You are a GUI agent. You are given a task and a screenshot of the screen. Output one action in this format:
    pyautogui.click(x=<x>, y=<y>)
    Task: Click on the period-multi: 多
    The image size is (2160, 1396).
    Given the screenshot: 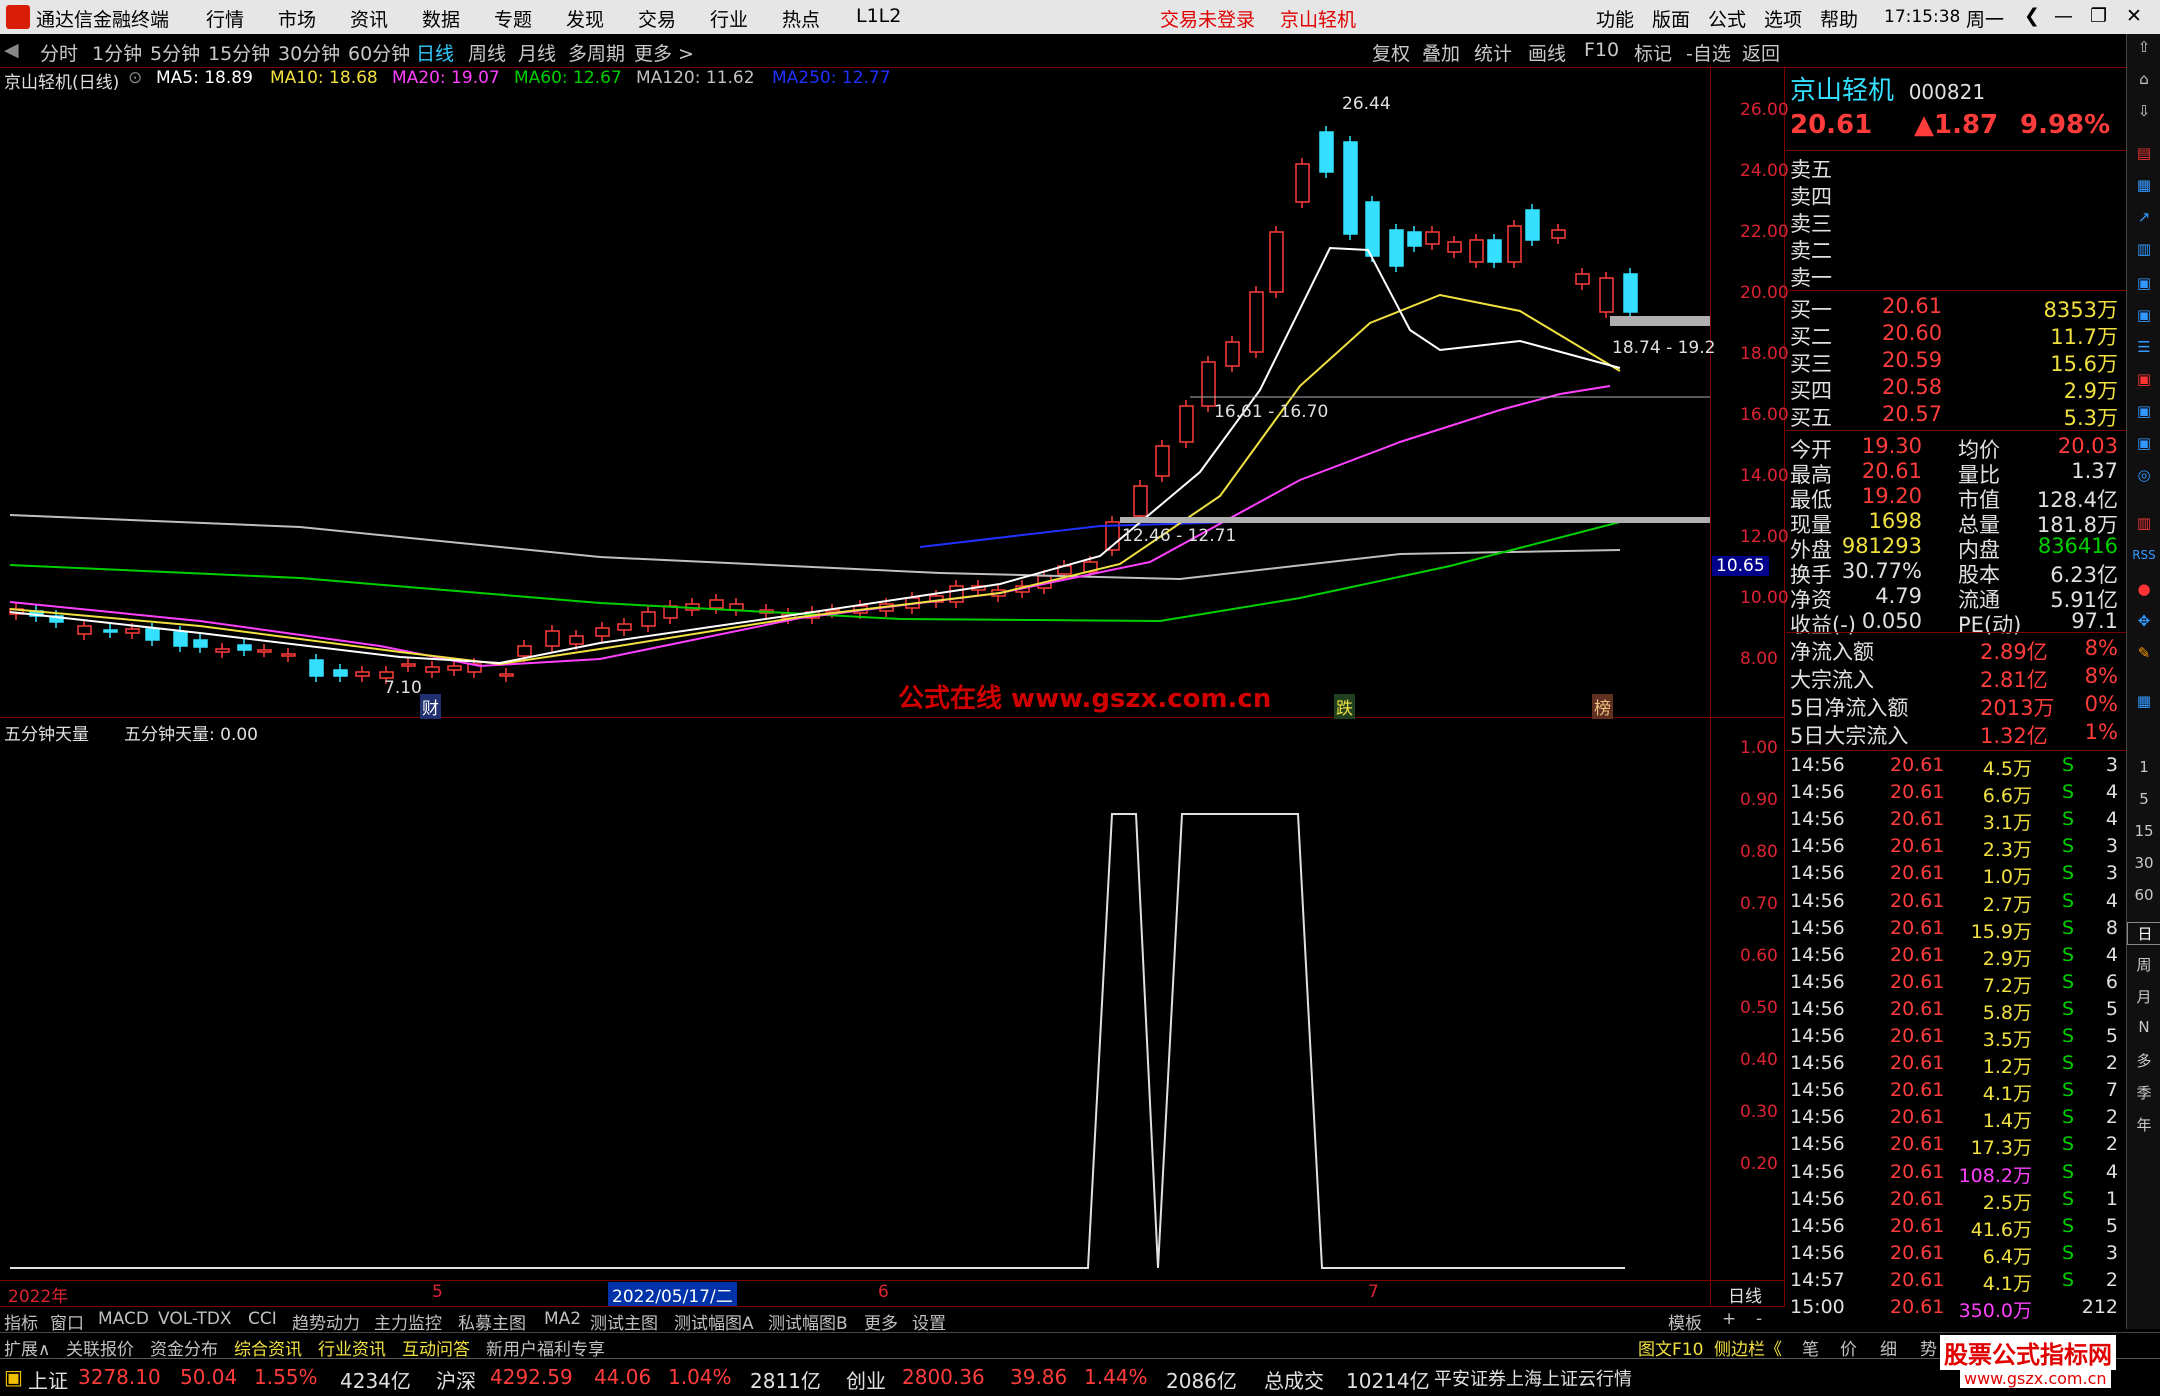 What is the action you would take?
    pyautogui.click(x=2143, y=1060)
    